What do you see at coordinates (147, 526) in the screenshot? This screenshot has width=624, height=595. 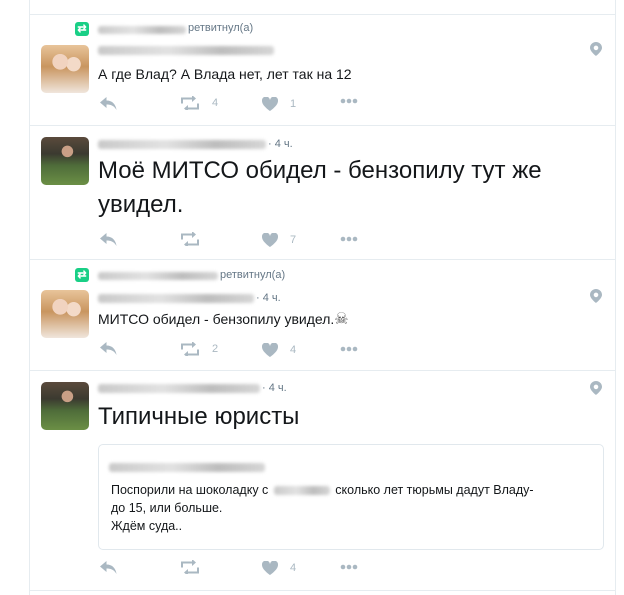 I see `quoted-line: Ждём суда..` at bounding box center [147, 526].